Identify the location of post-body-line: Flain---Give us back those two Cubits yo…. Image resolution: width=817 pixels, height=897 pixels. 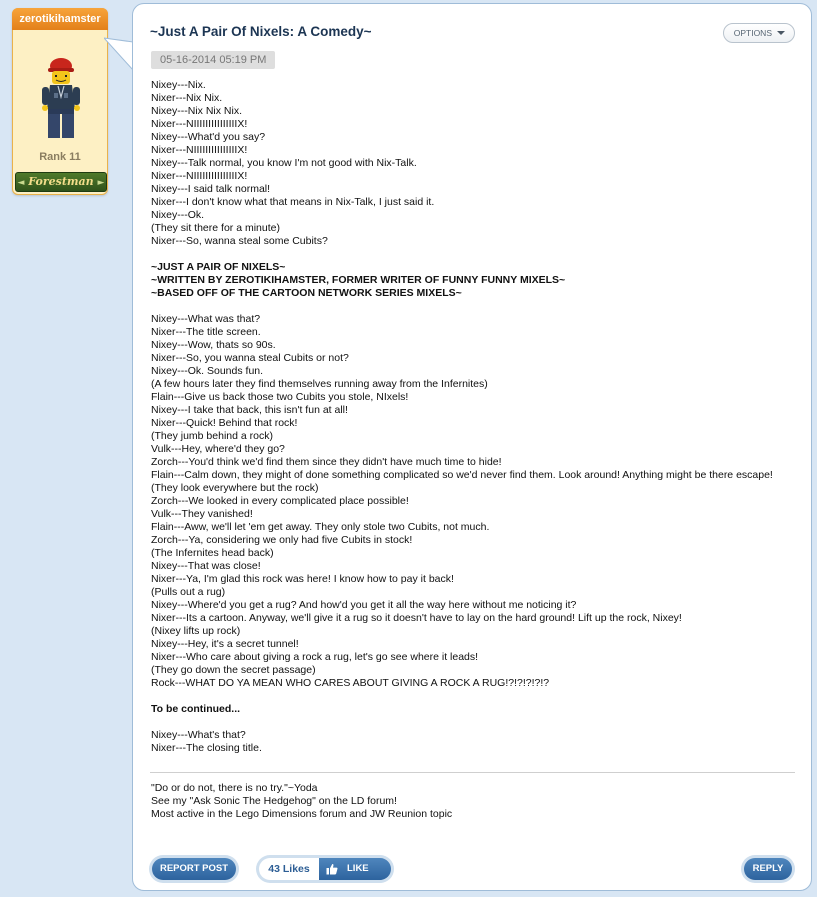
(280, 397).